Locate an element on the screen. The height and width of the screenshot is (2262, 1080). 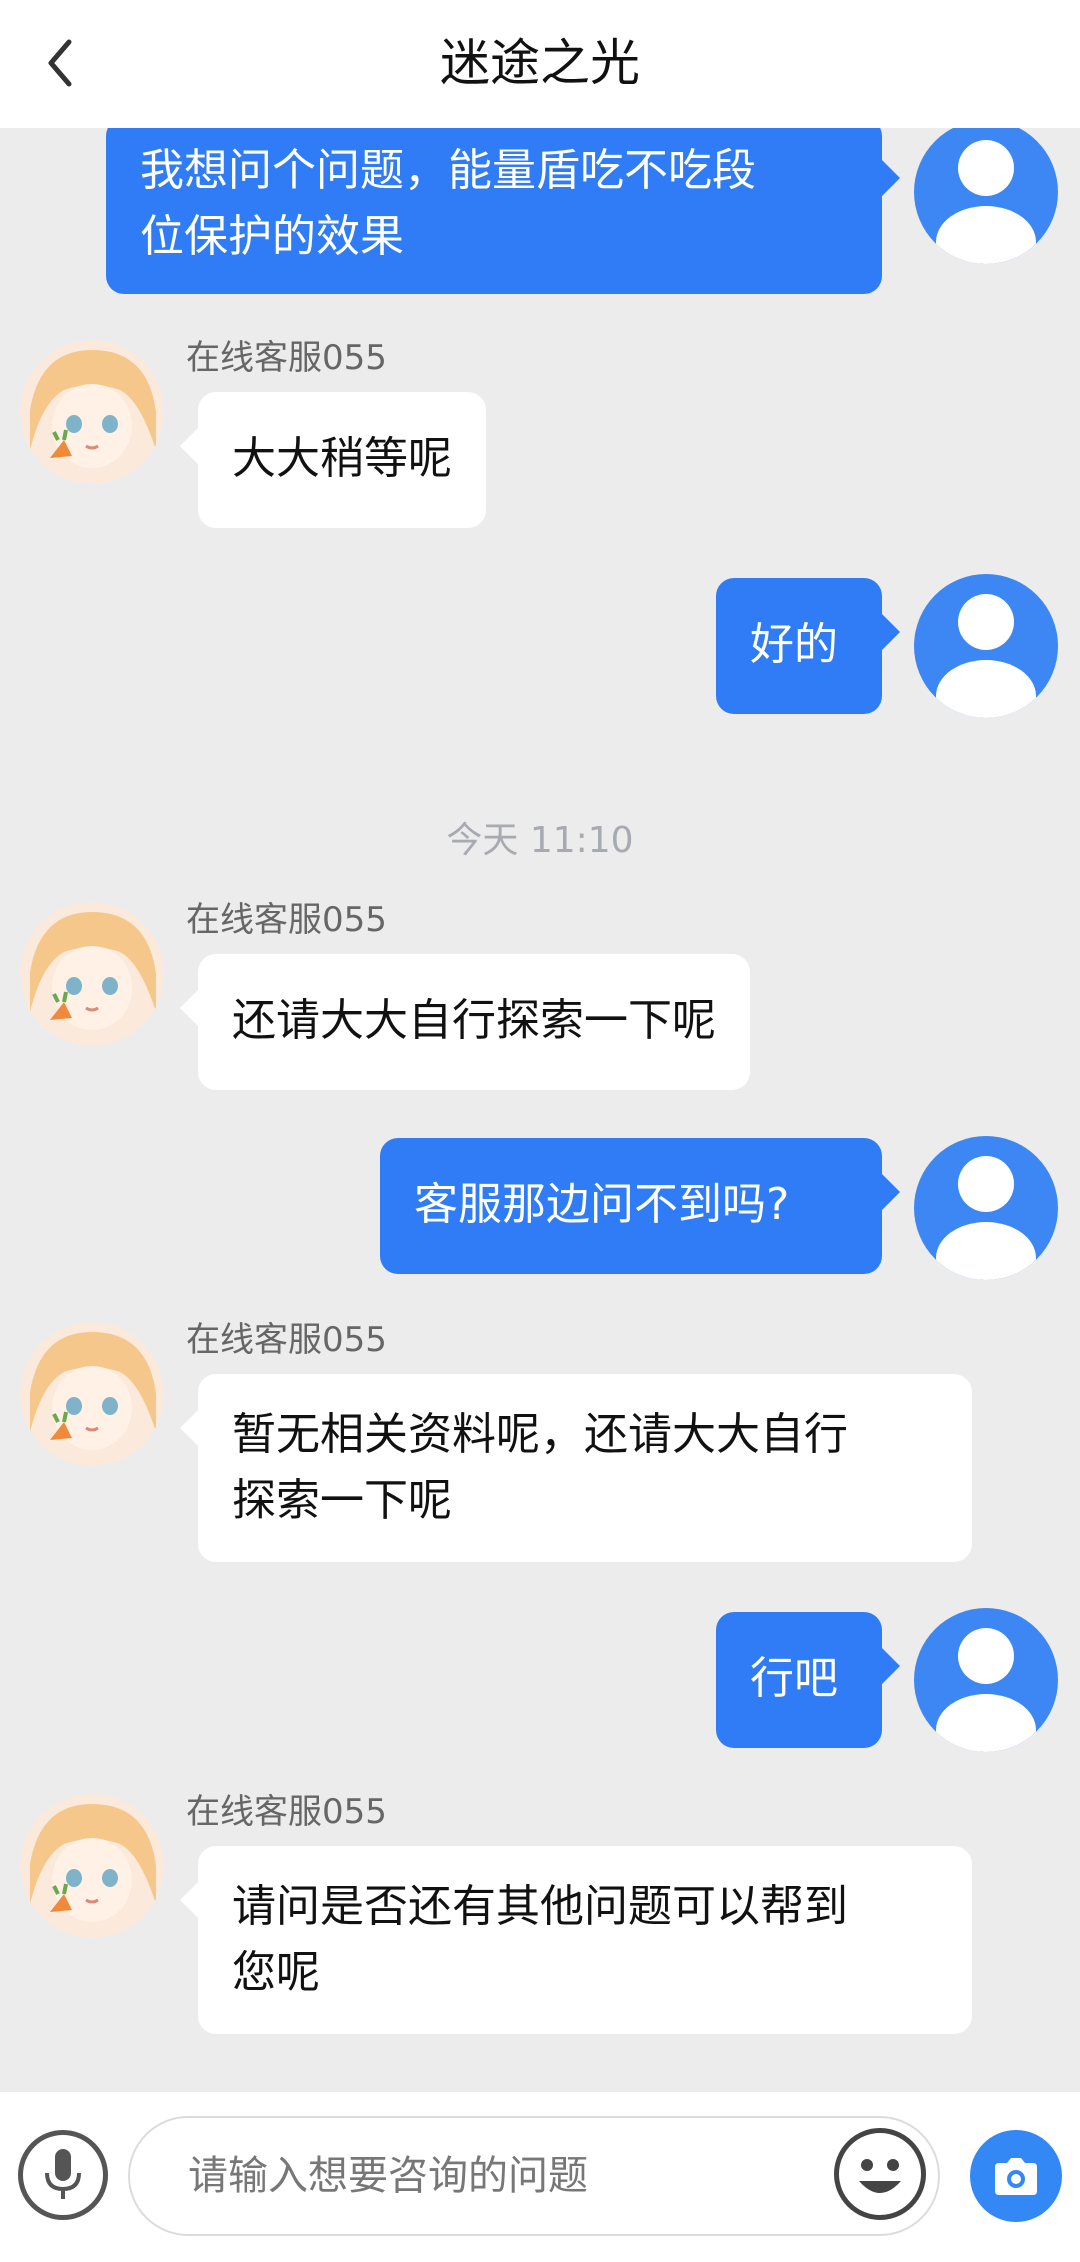
message-agent: 在线客服055 请问是否还有其他问题可以帮到 您呢 is located at coordinates (540, 1922).